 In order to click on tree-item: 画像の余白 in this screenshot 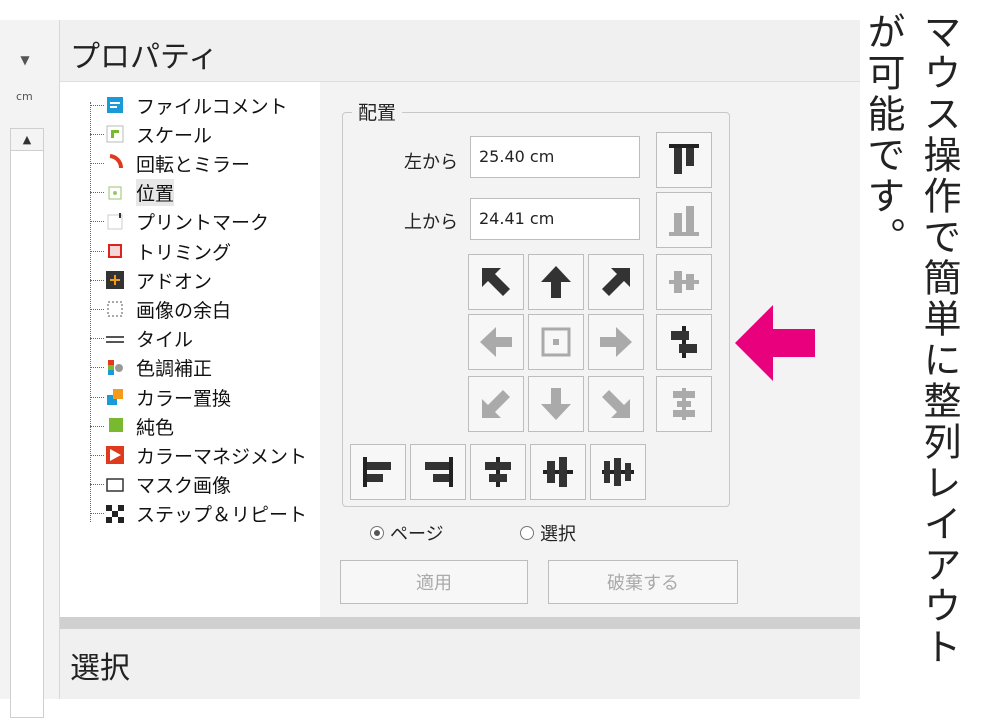, I will do `click(160, 309)`.